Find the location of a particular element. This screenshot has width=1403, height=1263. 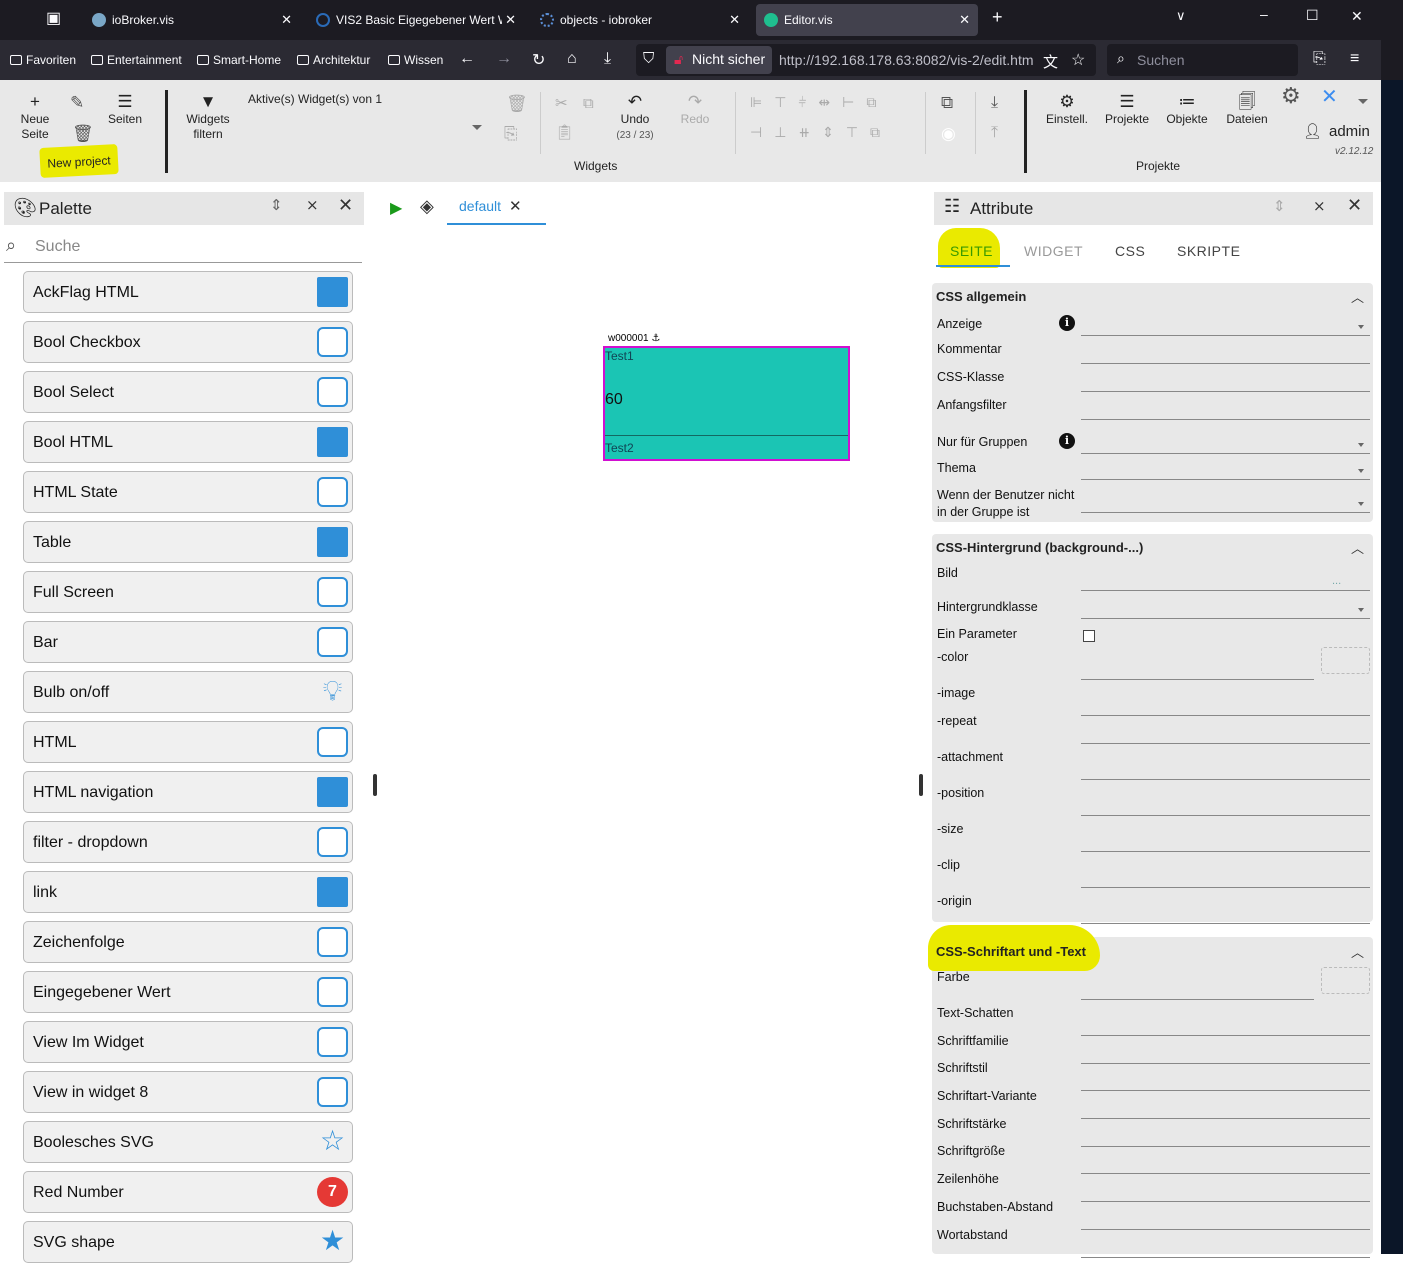

browser-search-input: ⌕ Suchen is located at coordinates (1202, 60).